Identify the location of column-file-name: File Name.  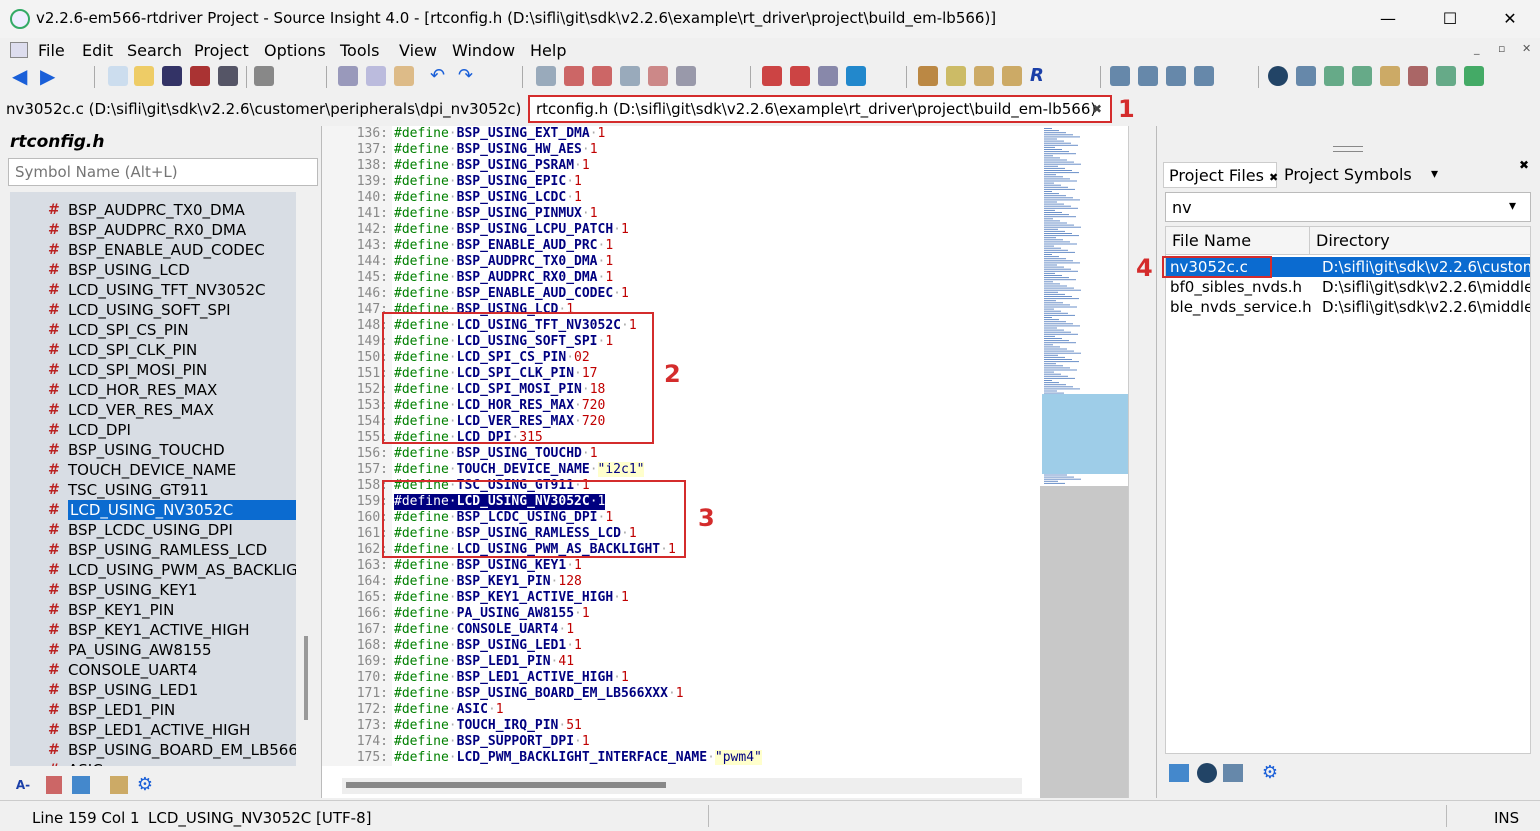
(1238, 241).